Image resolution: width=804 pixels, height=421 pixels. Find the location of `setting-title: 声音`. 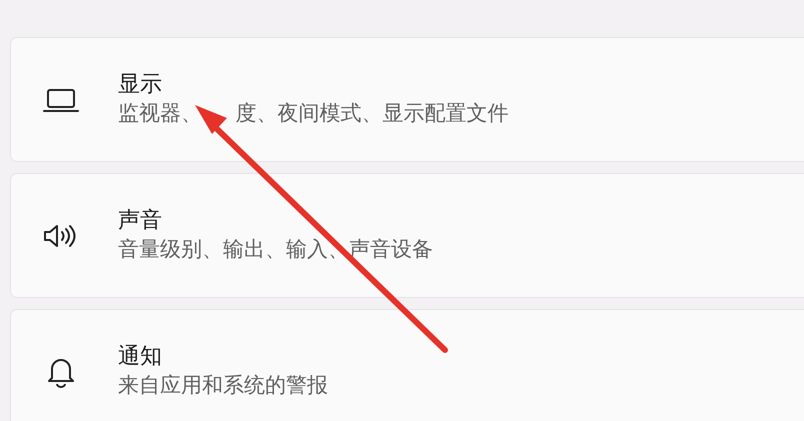

setting-title: 声音 is located at coordinates (140, 220).